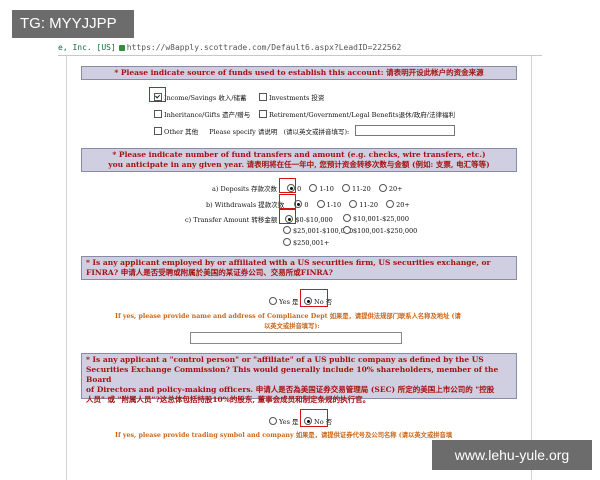 The image size is (600, 480). What do you see at coordinates (301, 204) in the screenshot?
I see `withdrawals-option-0: 0` at bounding box center [301, 204].